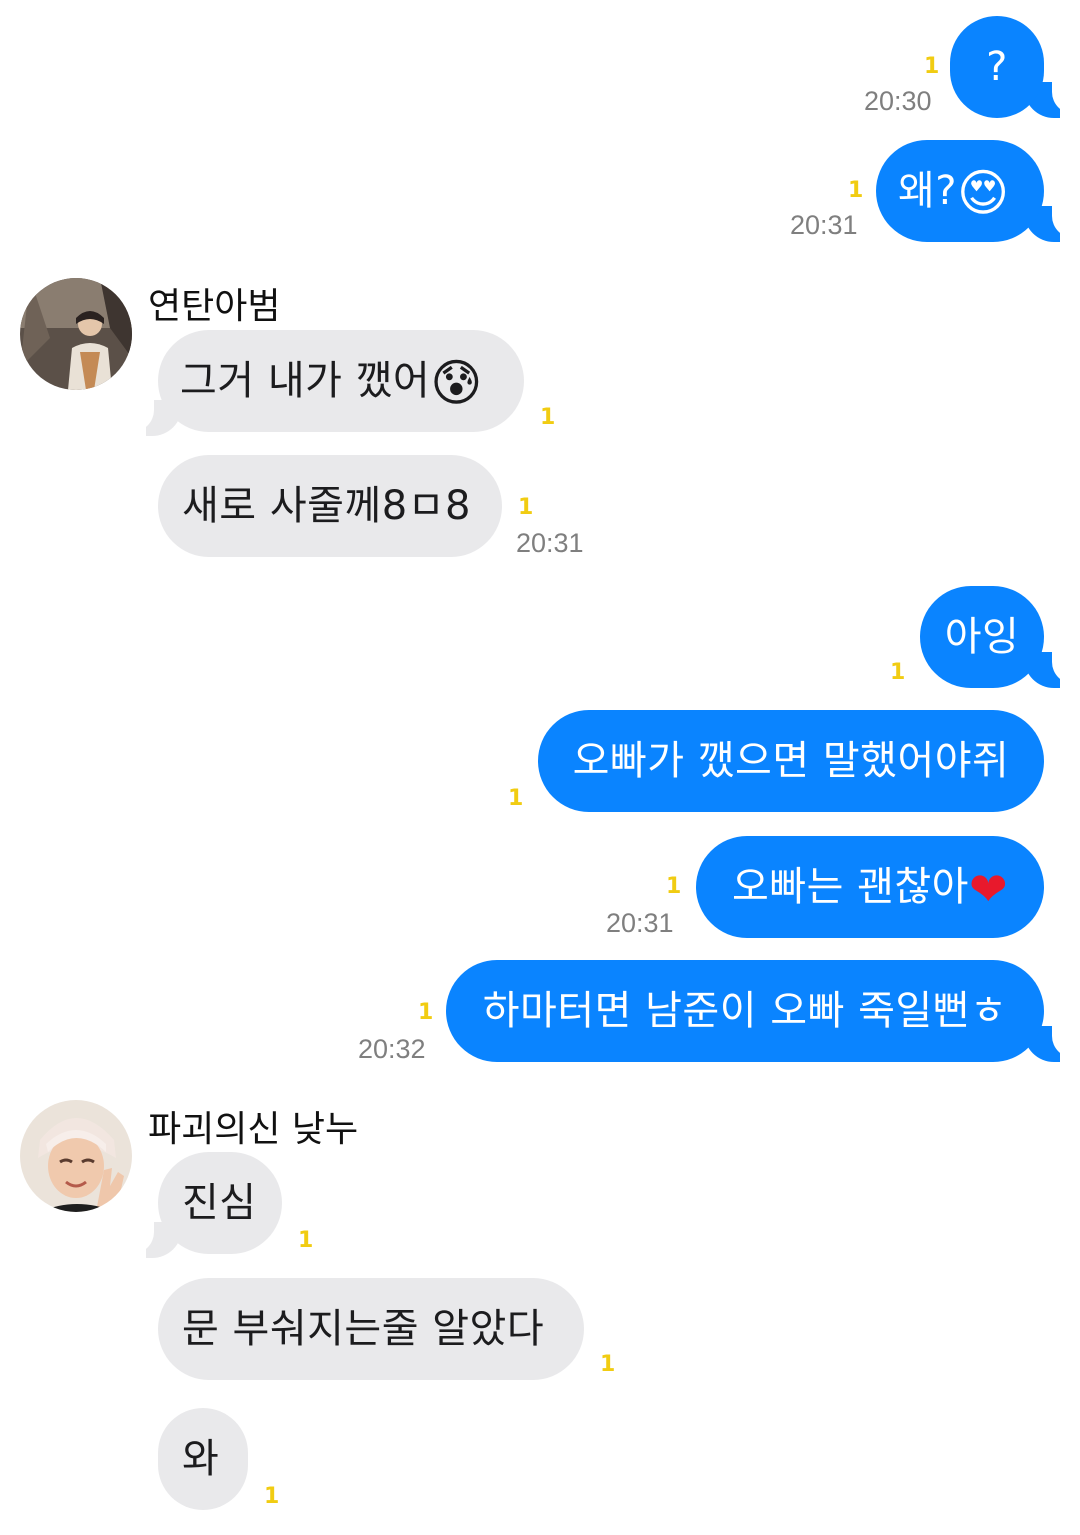 This screenshot has width=1080, height=1535. I want to click on message-bubble-incoming: 문 부숴지는줄 알았다, so click(371, 1329).